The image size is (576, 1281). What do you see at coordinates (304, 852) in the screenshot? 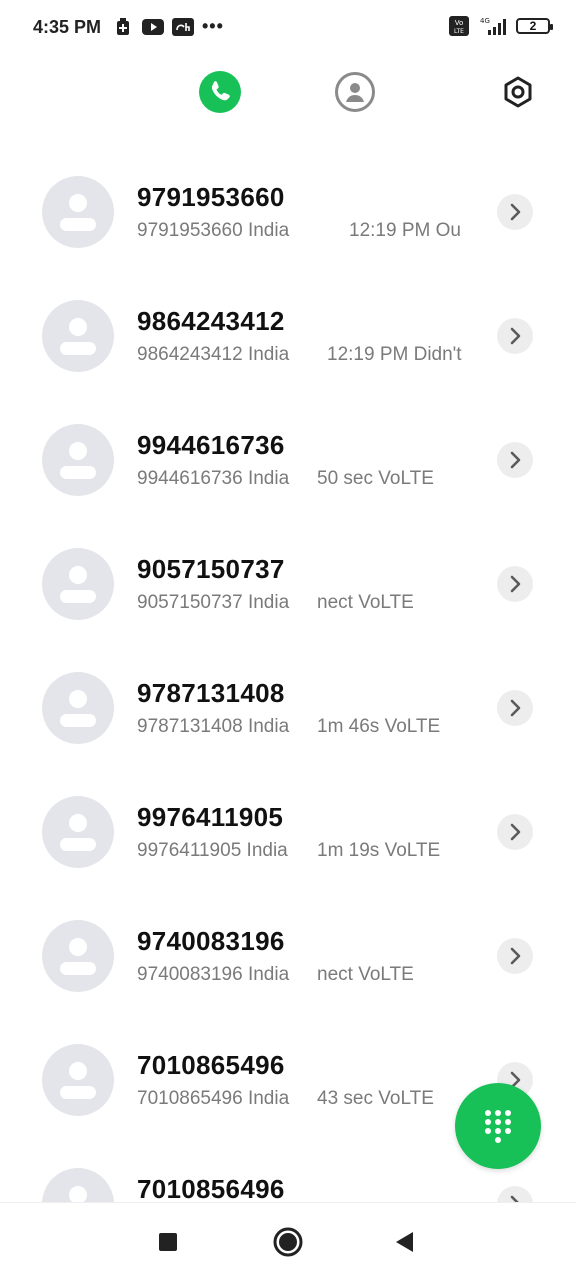
I see `call-details: 9976411905 India 1m 19s VoLTE` at bounding box center [304, 852].